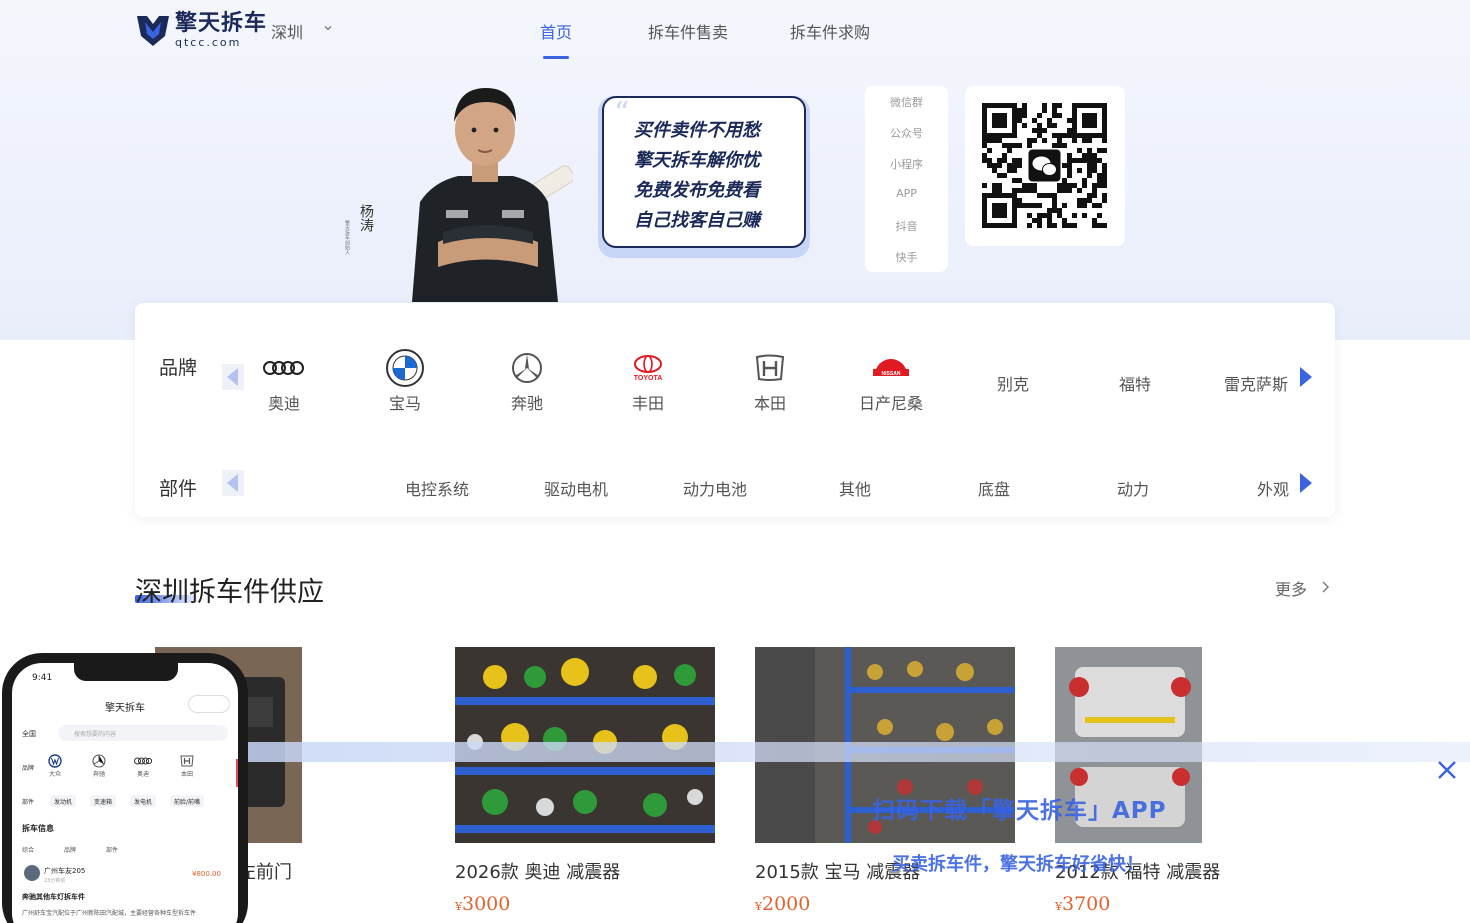  Describe the element at coordinates (1083, 904) in the screenshot. I see `product-price: ¥3700` at that location.